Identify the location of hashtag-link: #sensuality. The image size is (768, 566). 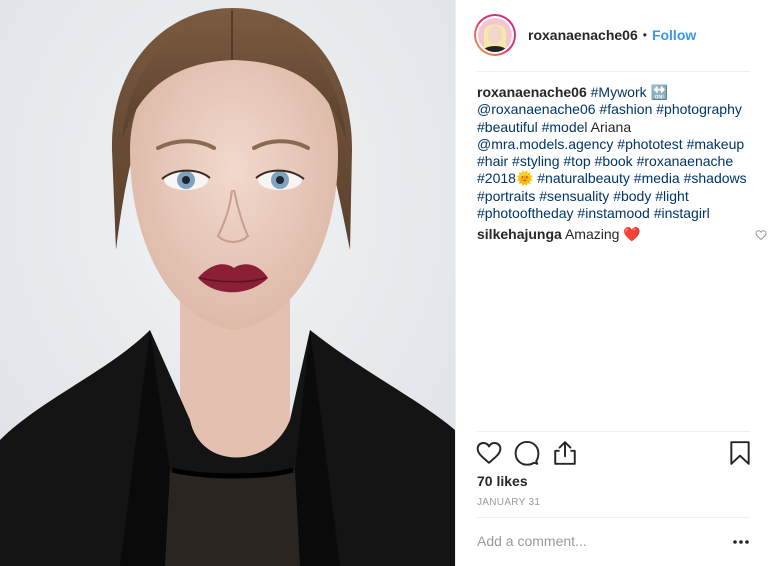
(574, 196).